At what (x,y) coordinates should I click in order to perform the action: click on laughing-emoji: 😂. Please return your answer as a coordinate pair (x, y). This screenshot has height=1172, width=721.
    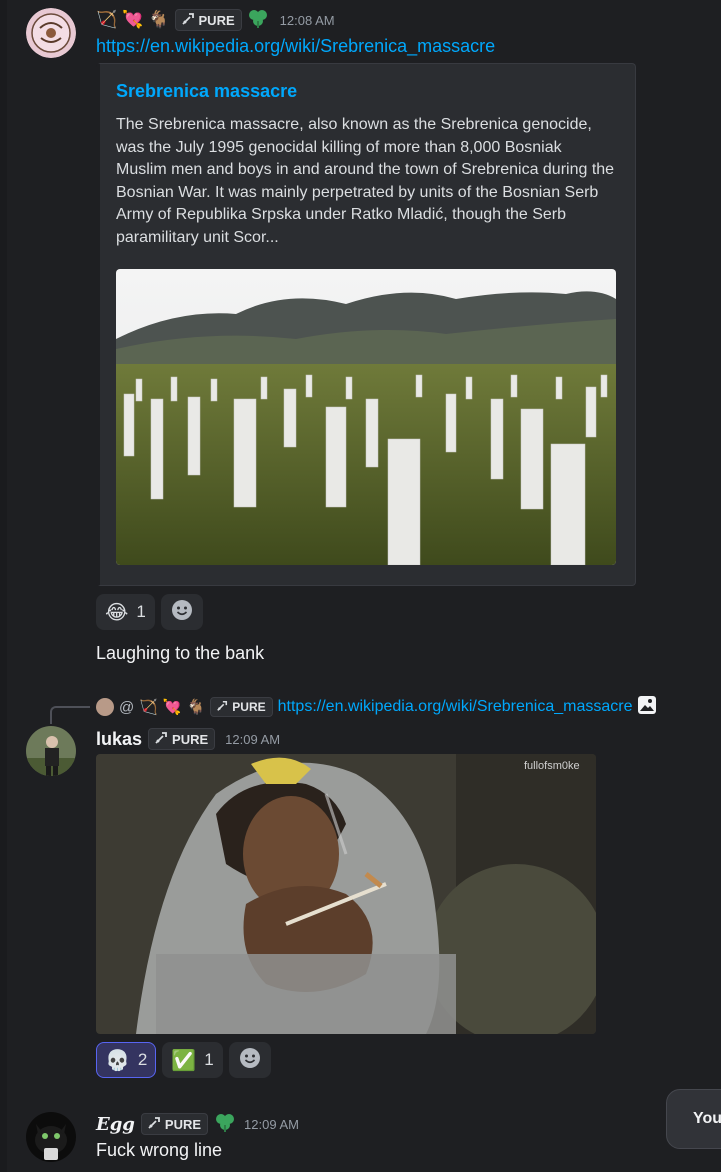
    Looking at the image, I should click on (117, 612).